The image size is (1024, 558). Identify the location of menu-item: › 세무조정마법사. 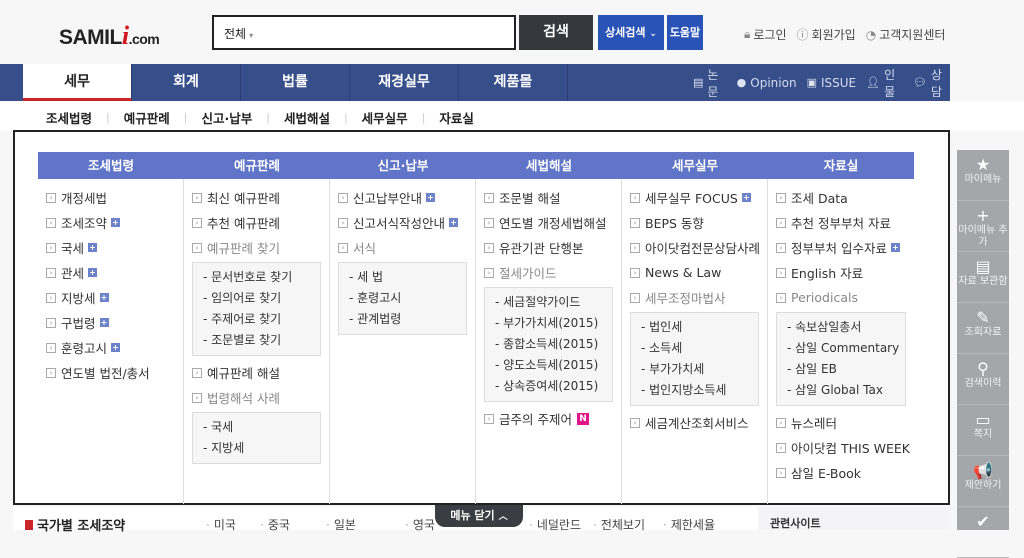
(694, 297).